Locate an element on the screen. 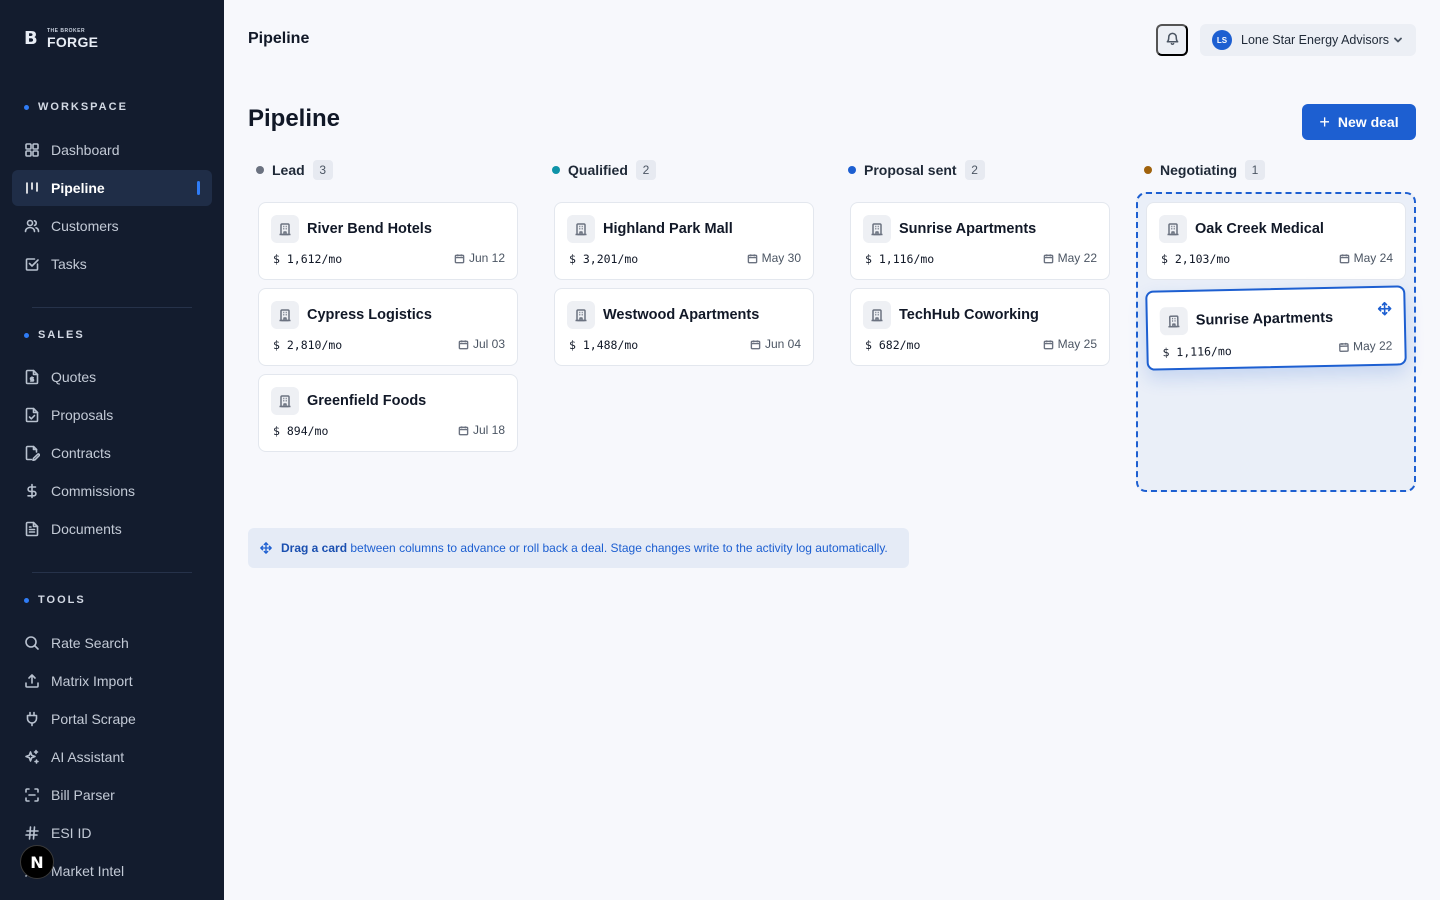 The height and width of the screenshot is (900, 1440). deal-card: Highland Park Mall $ 3,201/mo May 30 is located at coordinates (684, 241).